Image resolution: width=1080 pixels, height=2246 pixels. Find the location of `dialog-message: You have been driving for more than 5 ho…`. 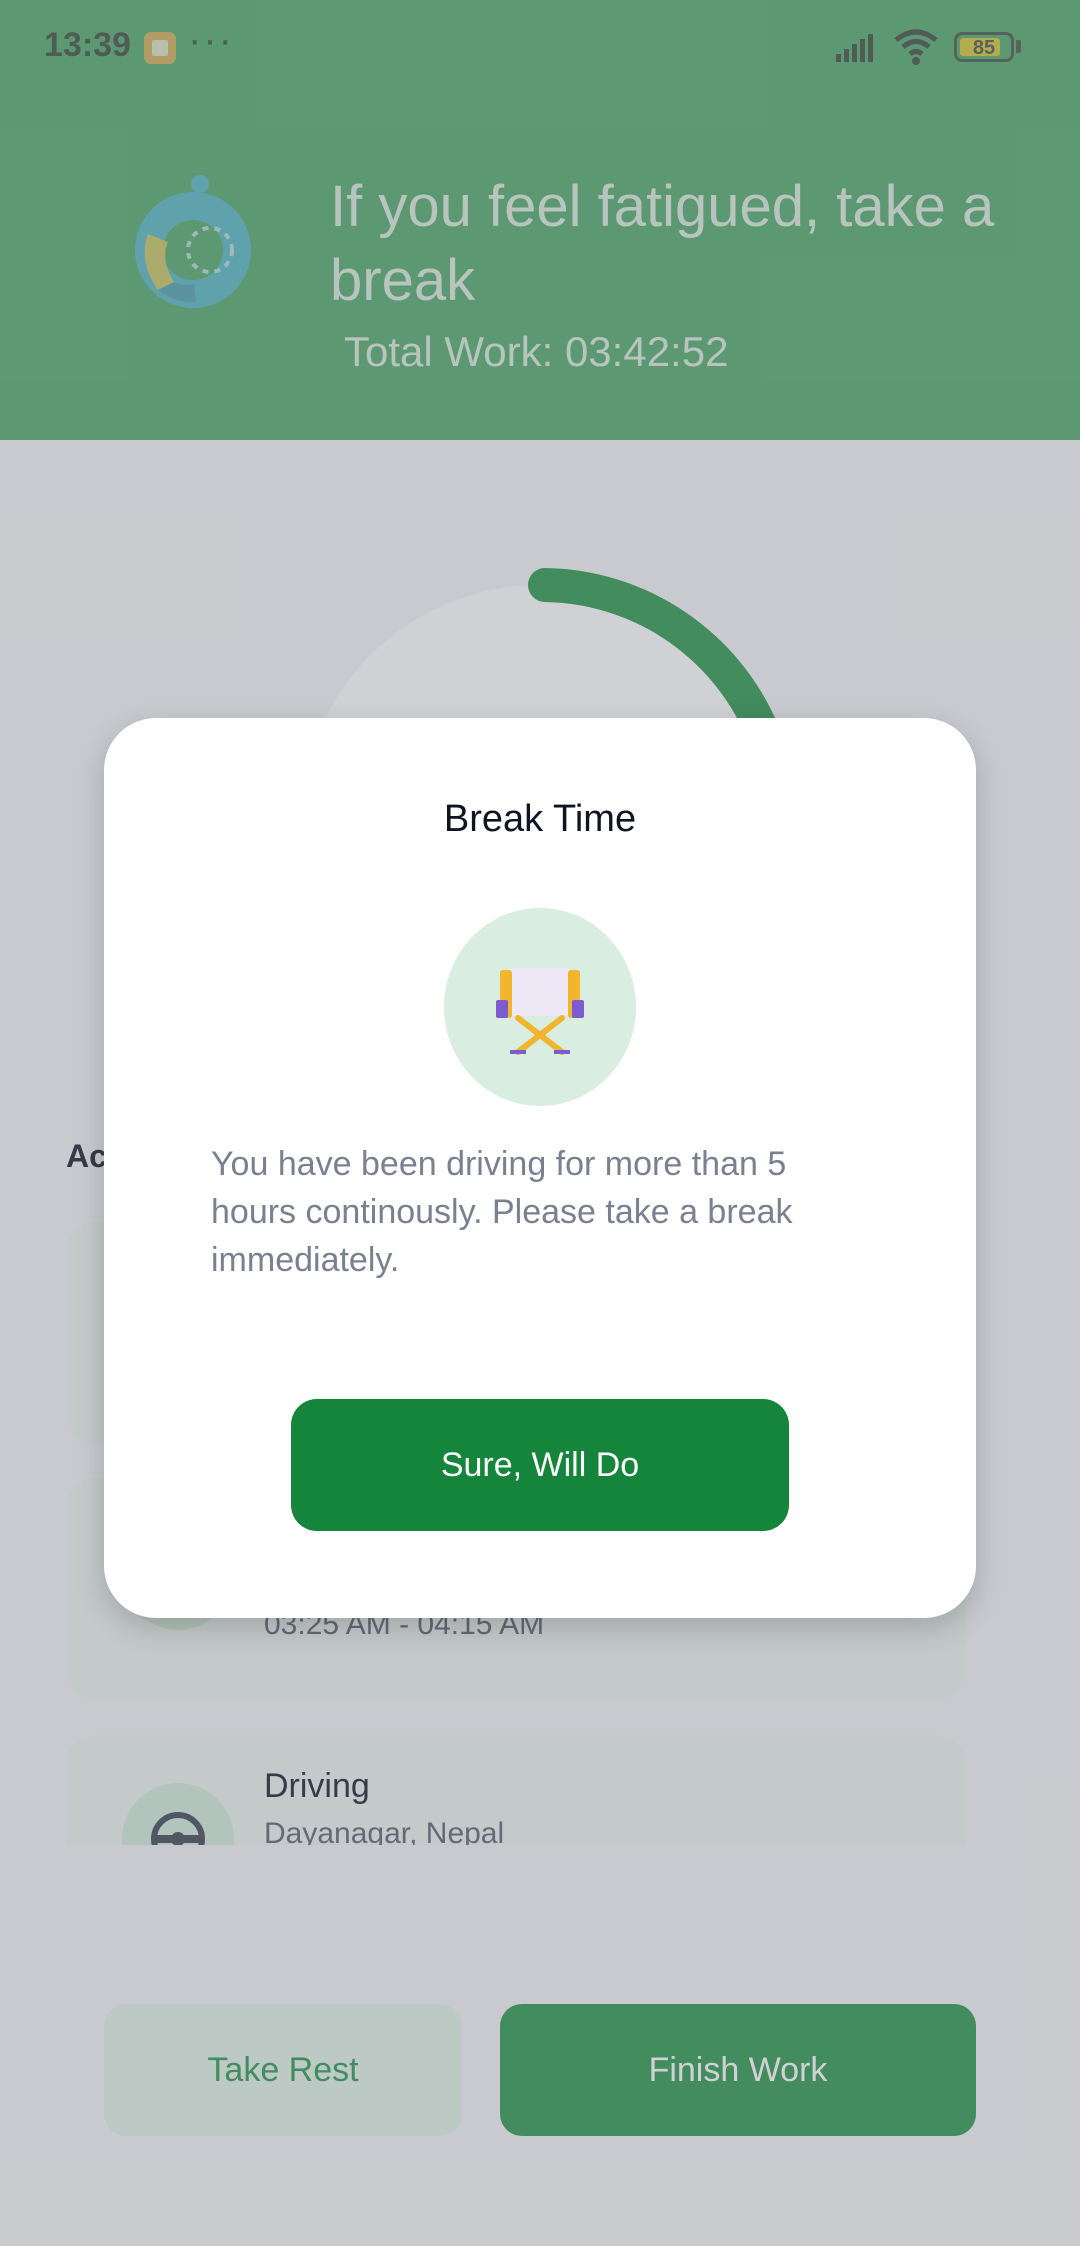

dialog-message: You have been driving for more than 5 ho… is located at coordinates (502, 1212).